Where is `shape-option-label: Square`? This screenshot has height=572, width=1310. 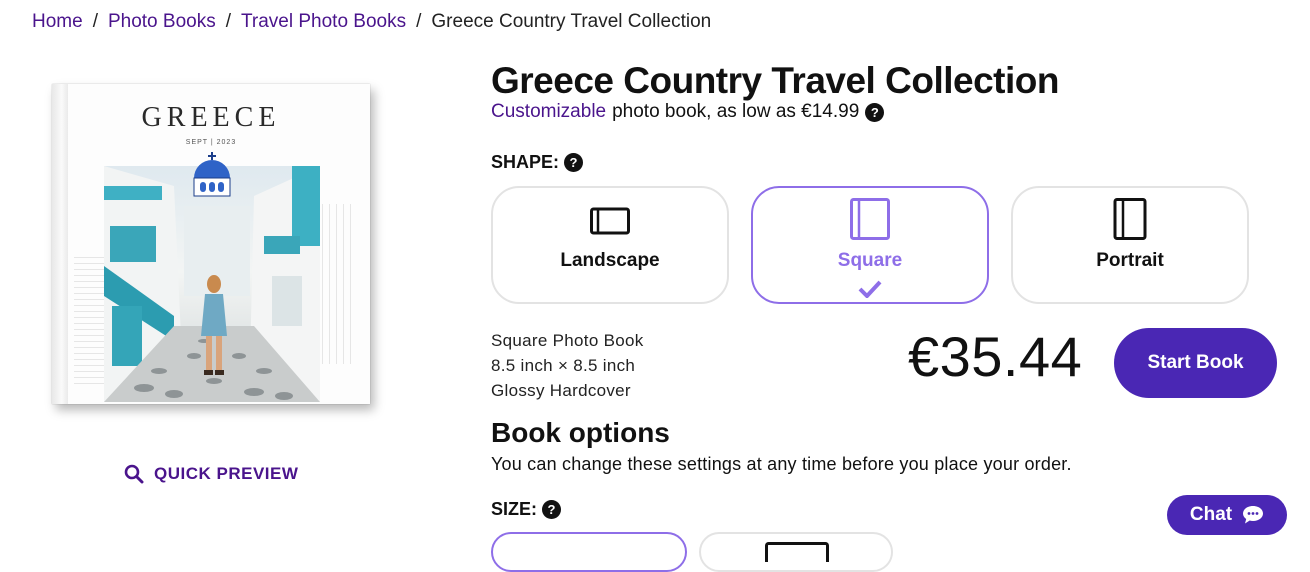
shape-option-label: Square is located at coordinates (870, 260).